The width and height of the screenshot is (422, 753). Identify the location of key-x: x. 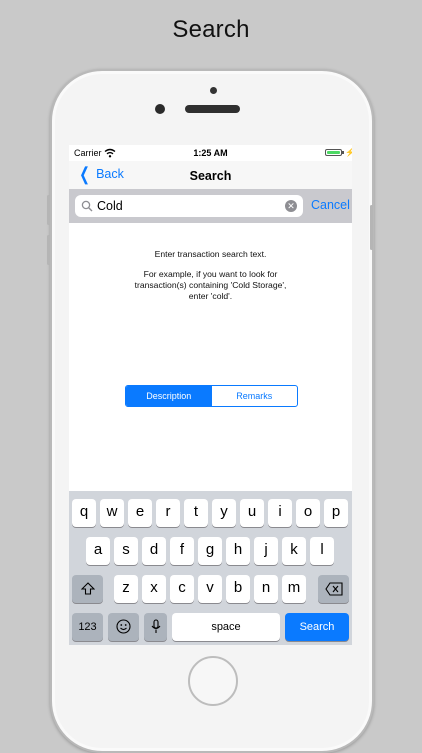
(154, 589).